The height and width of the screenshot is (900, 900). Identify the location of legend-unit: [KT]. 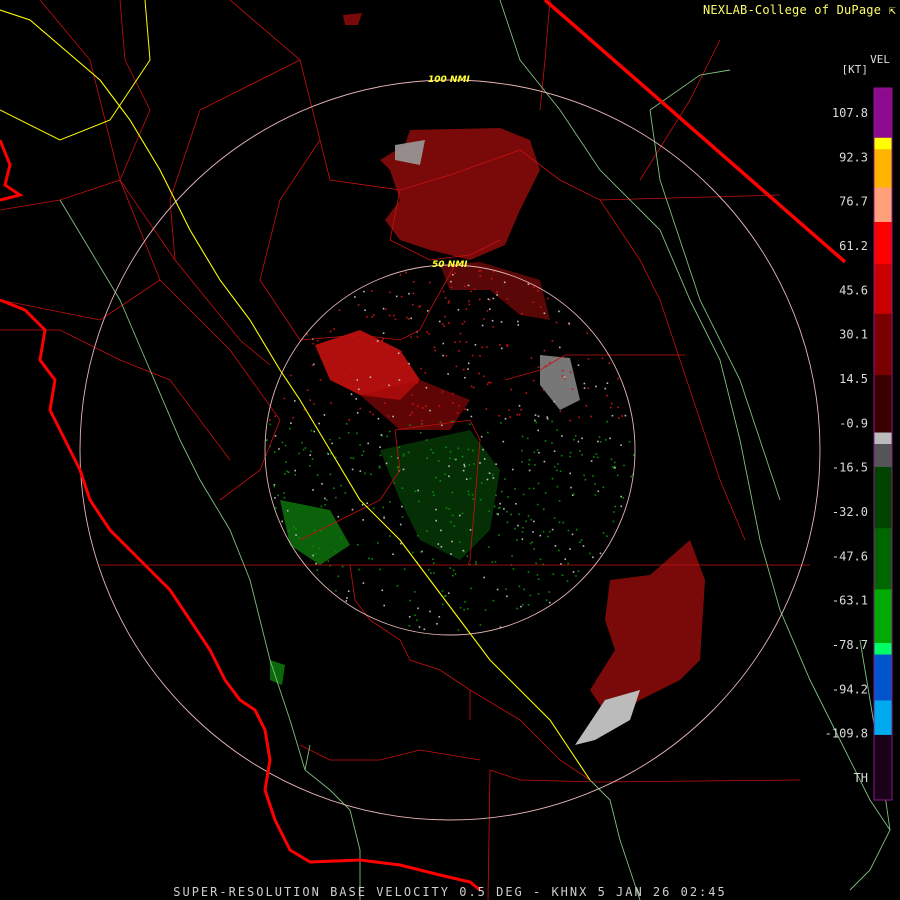
(855, 69).